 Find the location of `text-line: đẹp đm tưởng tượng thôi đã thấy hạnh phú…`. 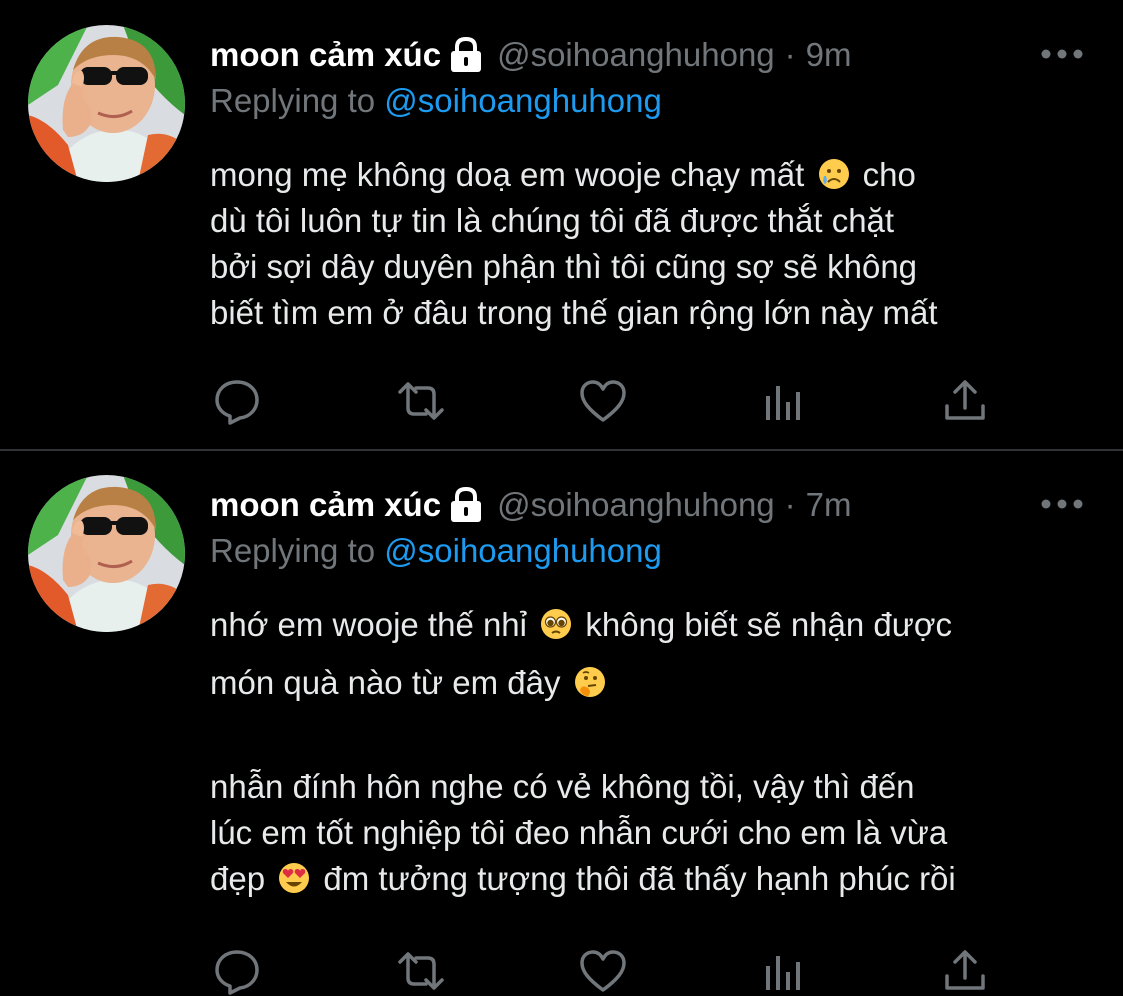

text-line: đẹp đm tưởng tượng thôi đã thấy hạnh phú… is located at coordinates (583, 878).